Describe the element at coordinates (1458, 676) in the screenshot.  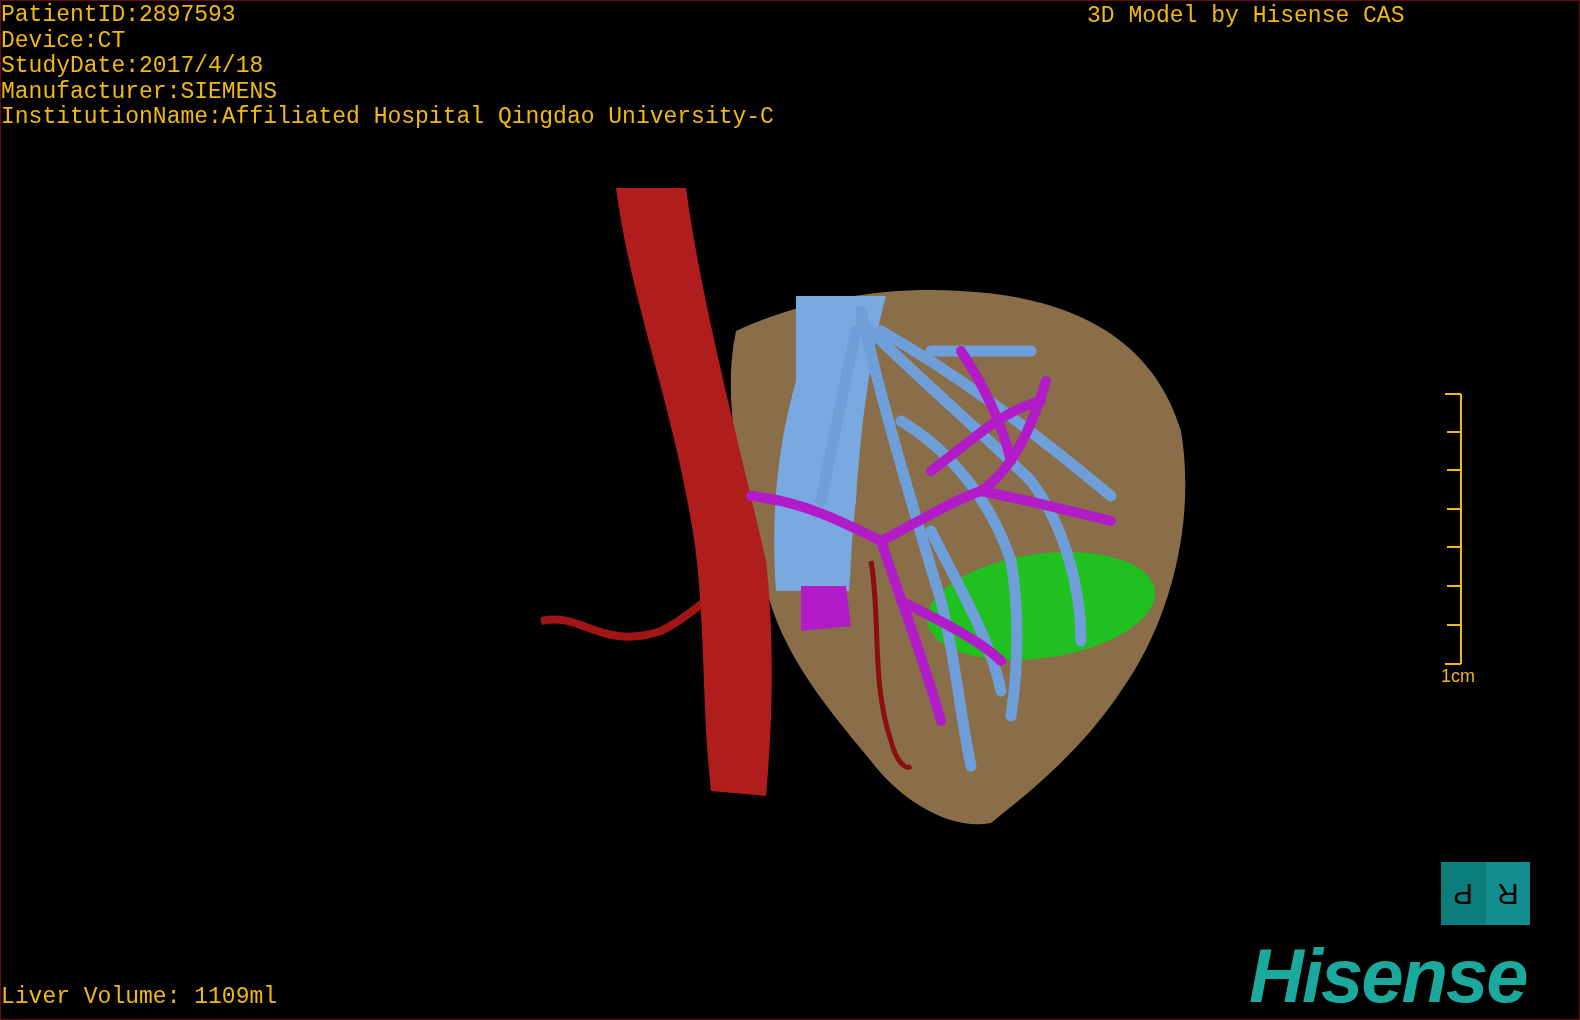
I see `scale-label: 1cm` at that location.